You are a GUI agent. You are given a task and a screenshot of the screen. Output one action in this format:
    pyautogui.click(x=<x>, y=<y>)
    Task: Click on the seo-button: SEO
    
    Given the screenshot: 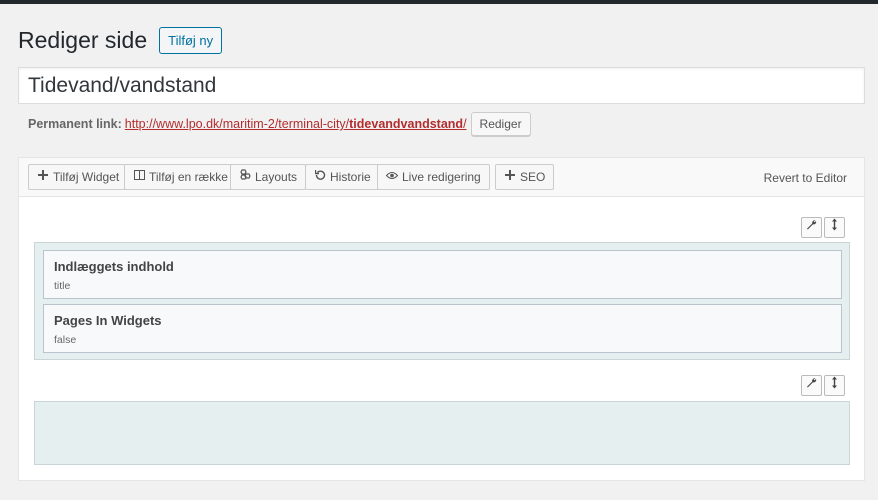 What is the action you would take?
    pyautogui.click(x=525, y=177)
    